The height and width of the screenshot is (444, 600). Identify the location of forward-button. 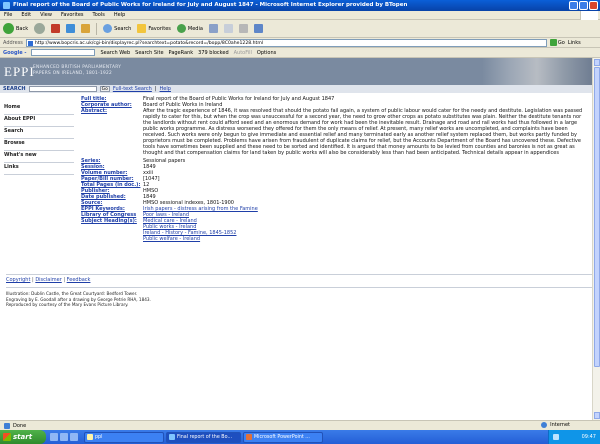
(40, 28).